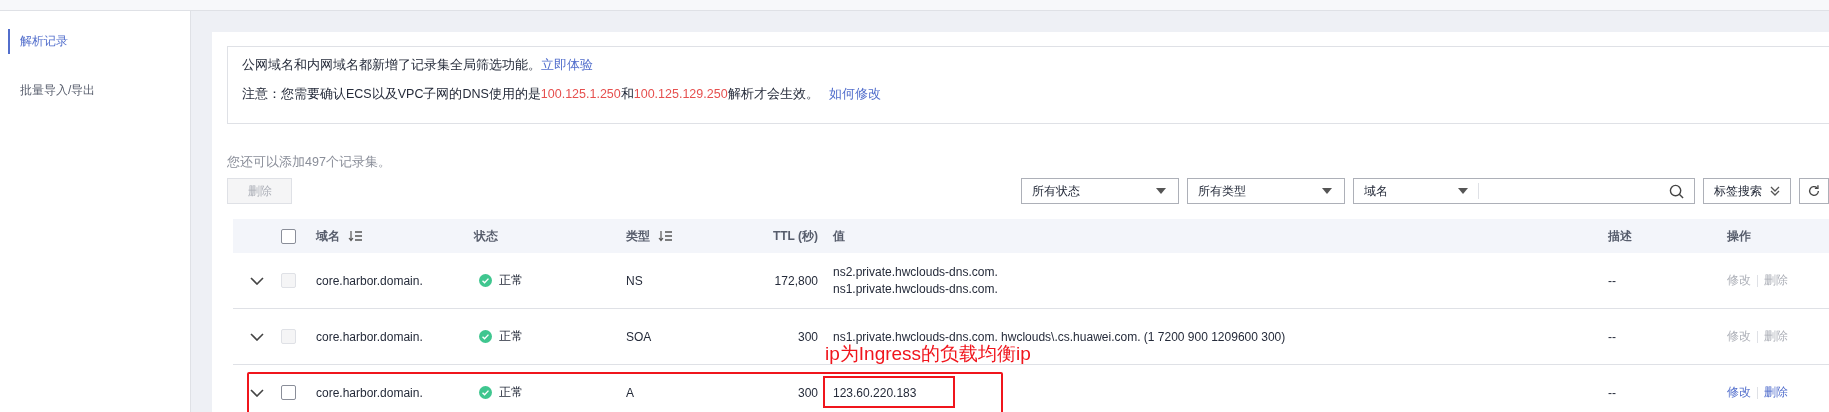 The width and height of the screenshot is (1829, 412). I want to click on refresh-button, so click(1814, 191).